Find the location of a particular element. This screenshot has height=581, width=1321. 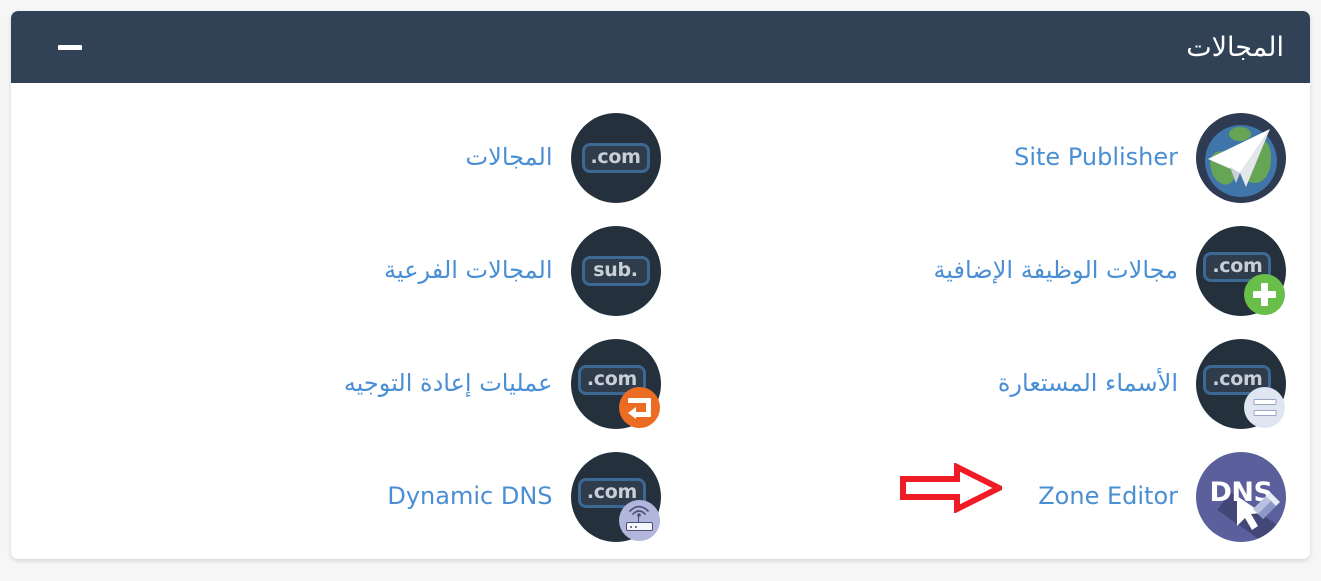

badge-text: sub. is located at coordinates (615, 270).